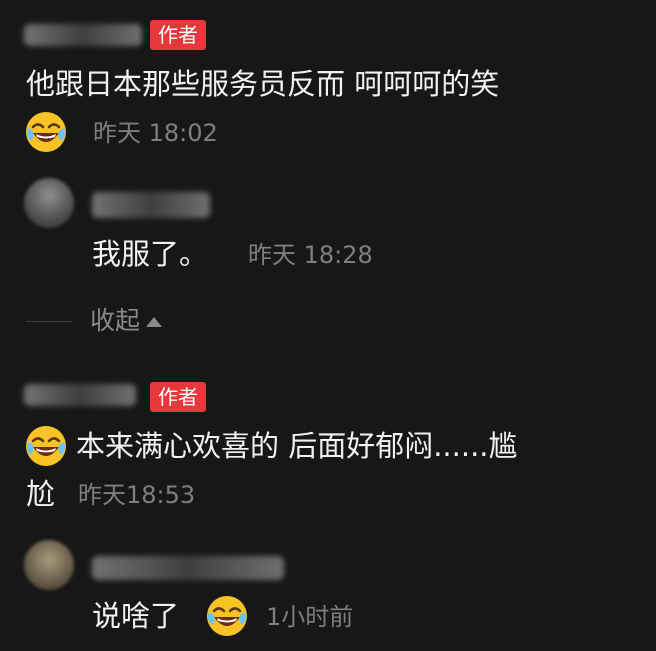 The image size is (656, 651). What do you see at coordinates (263, 84) in the screenshot?
I see `comment-text-1: 他跟日本那些服务员反而 呵呵呵的笑` at bounding box center [263, 84].